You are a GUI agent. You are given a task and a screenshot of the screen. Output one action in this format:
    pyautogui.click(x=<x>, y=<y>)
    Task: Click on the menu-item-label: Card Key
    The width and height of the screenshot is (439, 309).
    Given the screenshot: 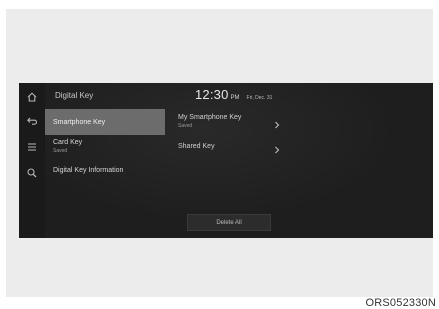 What is the action you would take?
    pyautogui.click(x=68, y=142)
    